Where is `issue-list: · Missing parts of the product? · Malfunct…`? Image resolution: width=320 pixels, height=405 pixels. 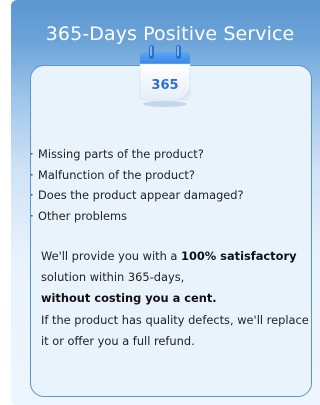 issue-list: · Missing parts of the product? · Malfunct… is located at coordinates (137, 185).